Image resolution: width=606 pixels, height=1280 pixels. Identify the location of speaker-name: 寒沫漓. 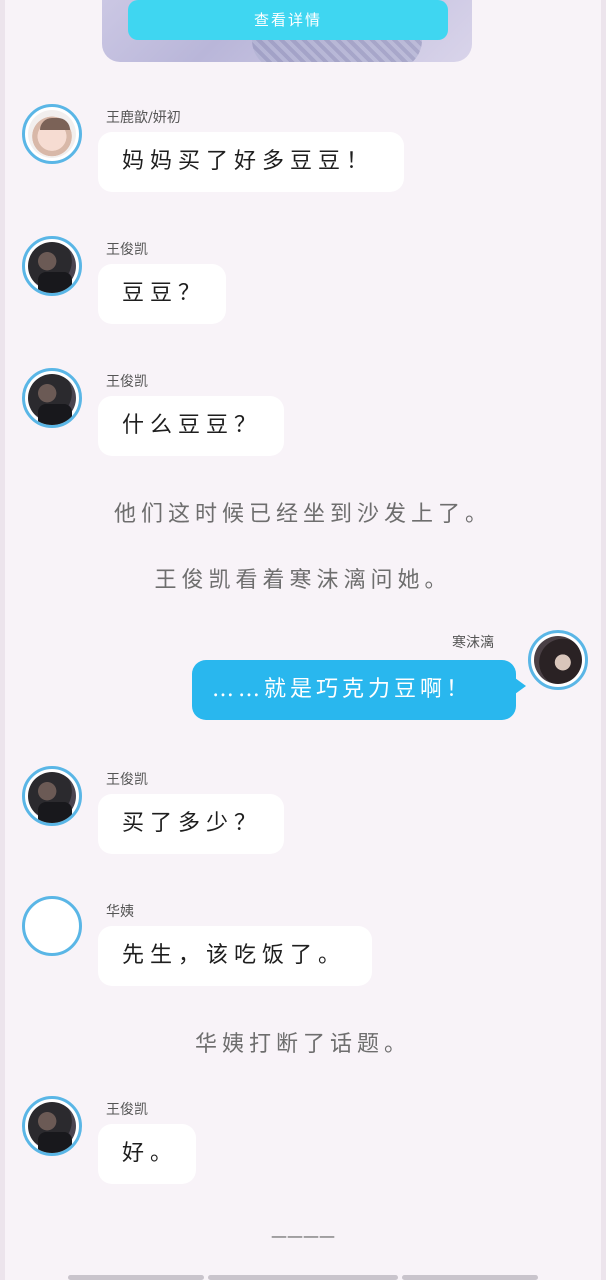
(473, 643).